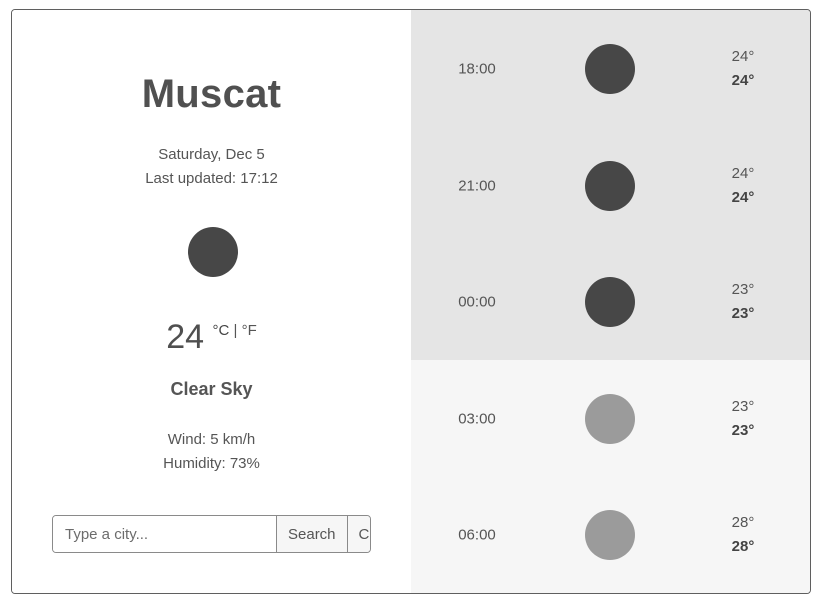  What do you see at coordinates (249, 330) in the screenshot?
I see `fahrenheit-link: °F` at bounding box center [249, 330].